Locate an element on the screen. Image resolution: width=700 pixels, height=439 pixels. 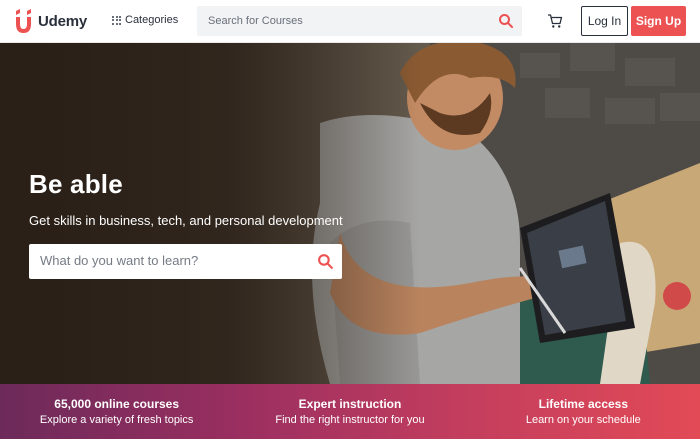
hero-search-bar is located at coordinates (185, 261).